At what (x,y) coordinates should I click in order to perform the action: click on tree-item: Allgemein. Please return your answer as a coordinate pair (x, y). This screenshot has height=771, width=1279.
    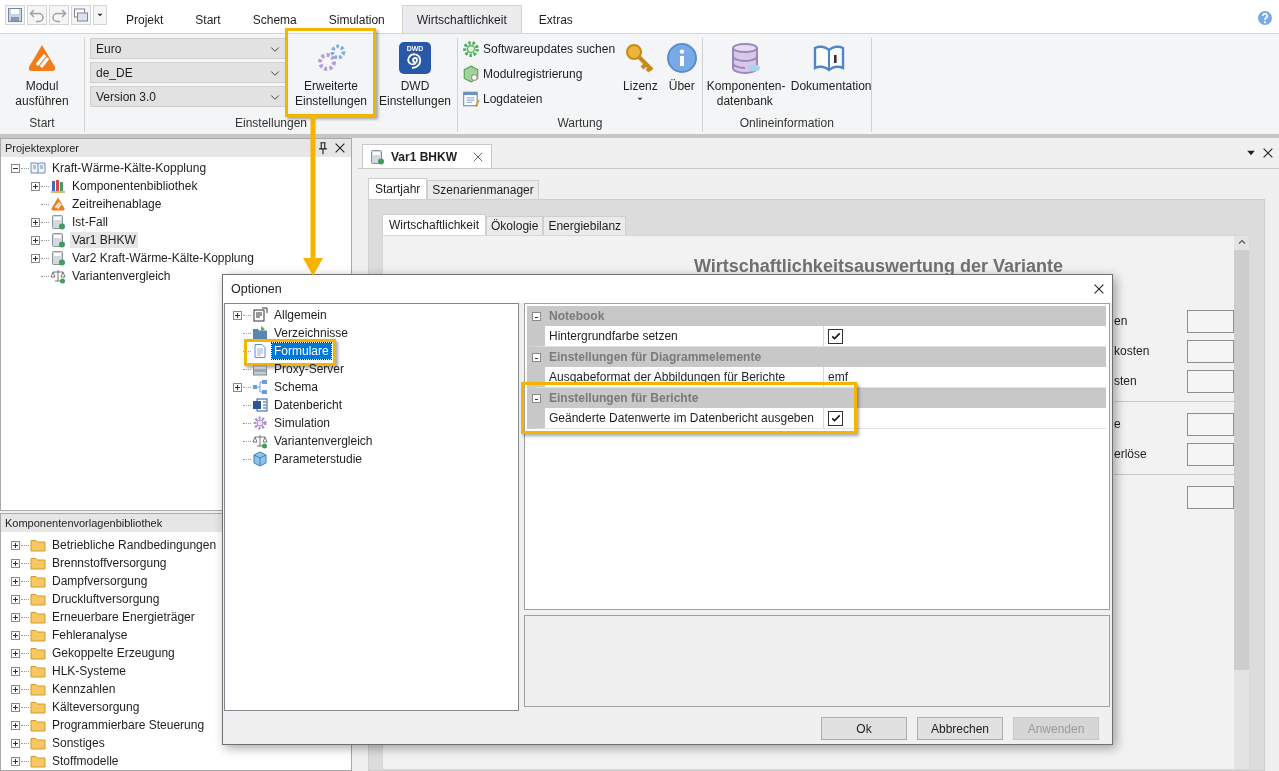
    Looking at the image, I should click on (300, 315).